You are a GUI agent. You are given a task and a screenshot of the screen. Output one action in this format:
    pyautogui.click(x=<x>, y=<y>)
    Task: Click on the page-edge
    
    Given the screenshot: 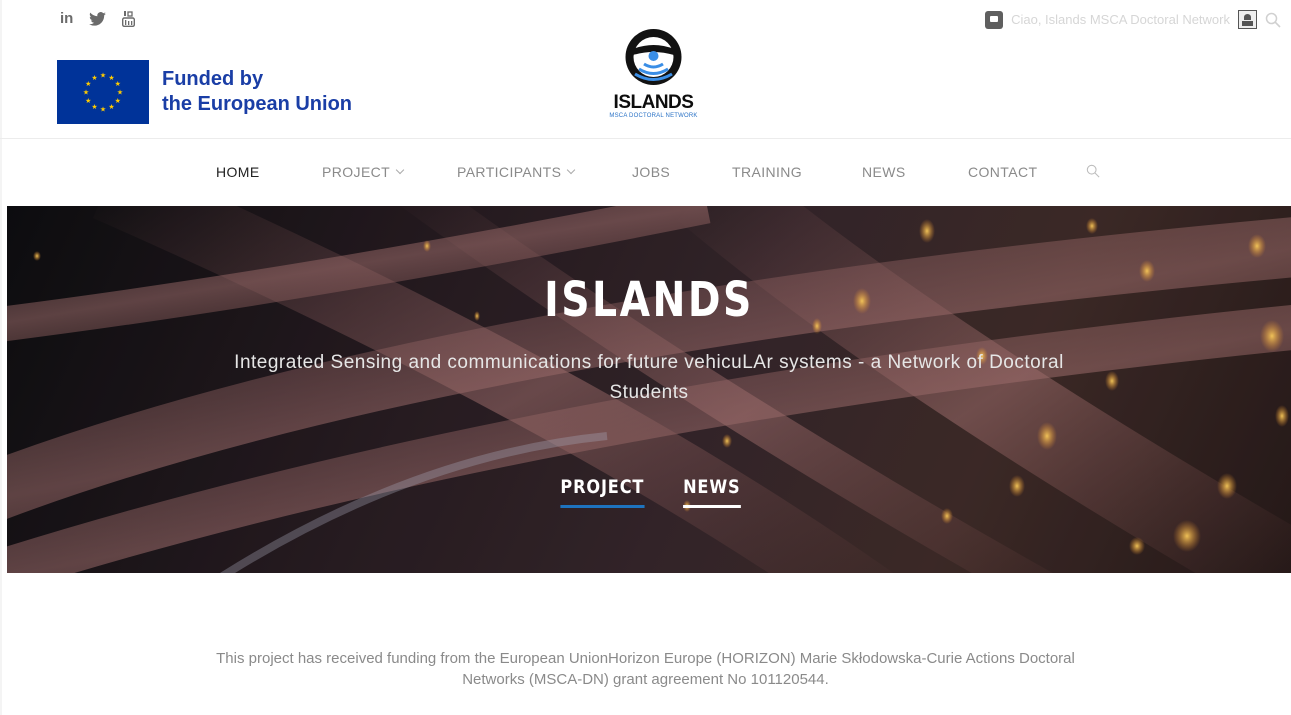 What is the action you would take?
    pyautogui.click(x=1, y=357)
    